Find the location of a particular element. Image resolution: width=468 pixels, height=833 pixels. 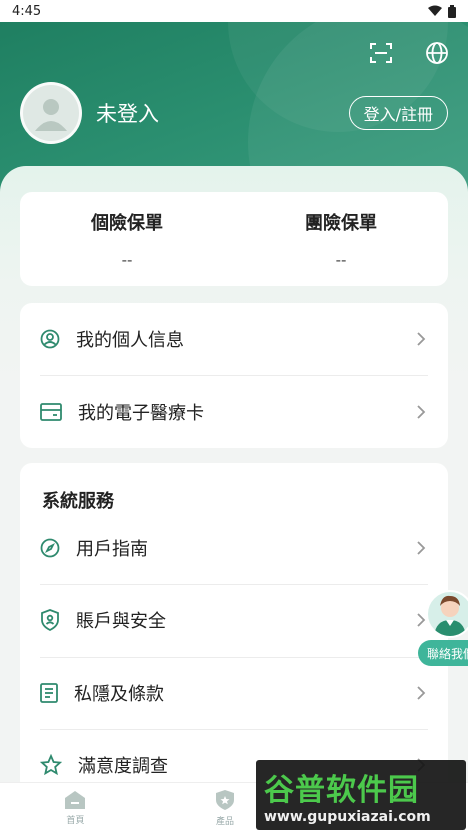

menu-item-medical-card: 我的電子醫療卡 is located at coordinates (234, 412).